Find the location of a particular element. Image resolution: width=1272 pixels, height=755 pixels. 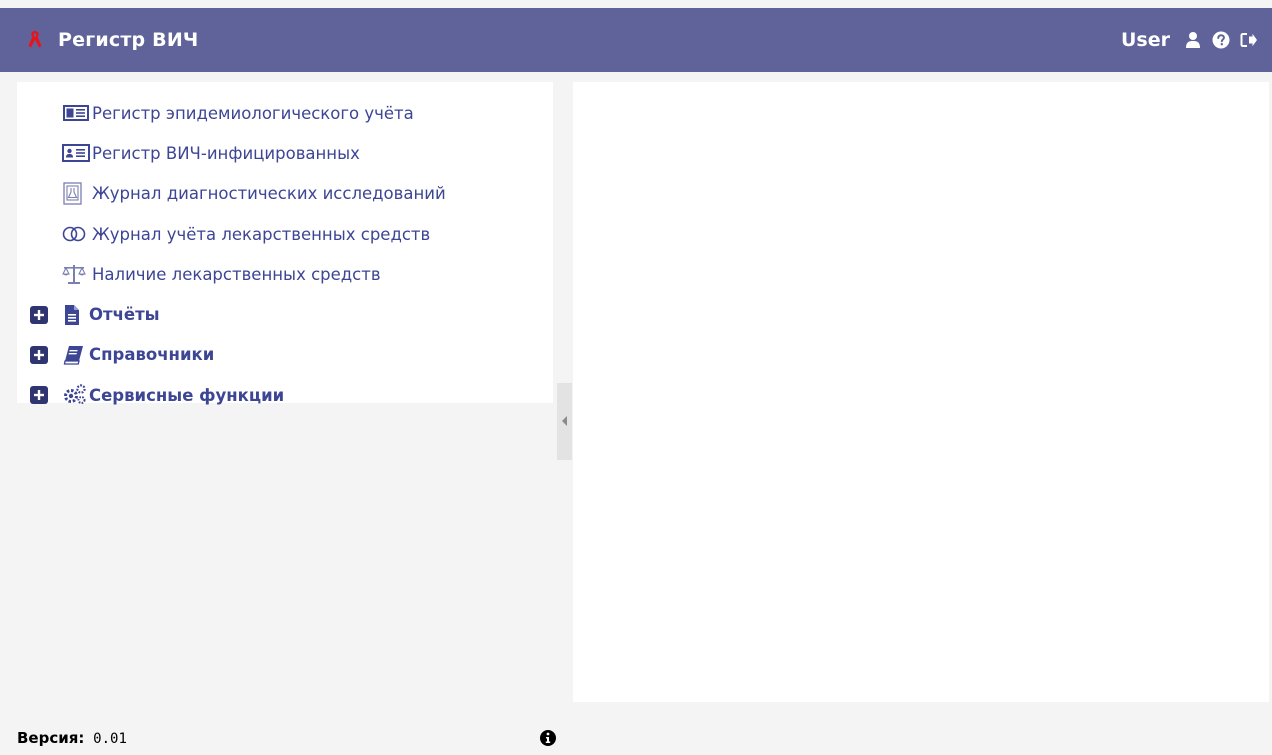

top-bar: Регистр ВИЧ User is located at coordinates (636, 40).